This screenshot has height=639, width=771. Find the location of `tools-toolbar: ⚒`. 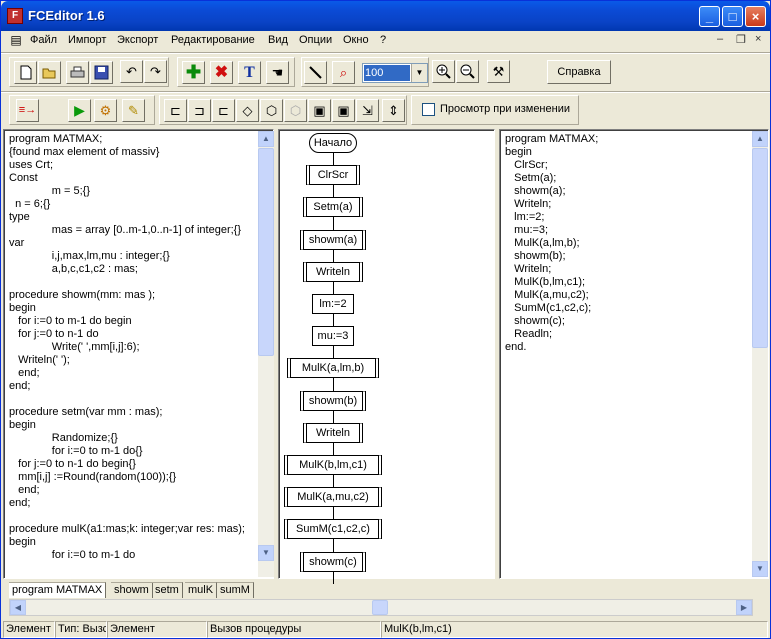

tools-toolbar: ⚒ is located at coordinates (502, 72).